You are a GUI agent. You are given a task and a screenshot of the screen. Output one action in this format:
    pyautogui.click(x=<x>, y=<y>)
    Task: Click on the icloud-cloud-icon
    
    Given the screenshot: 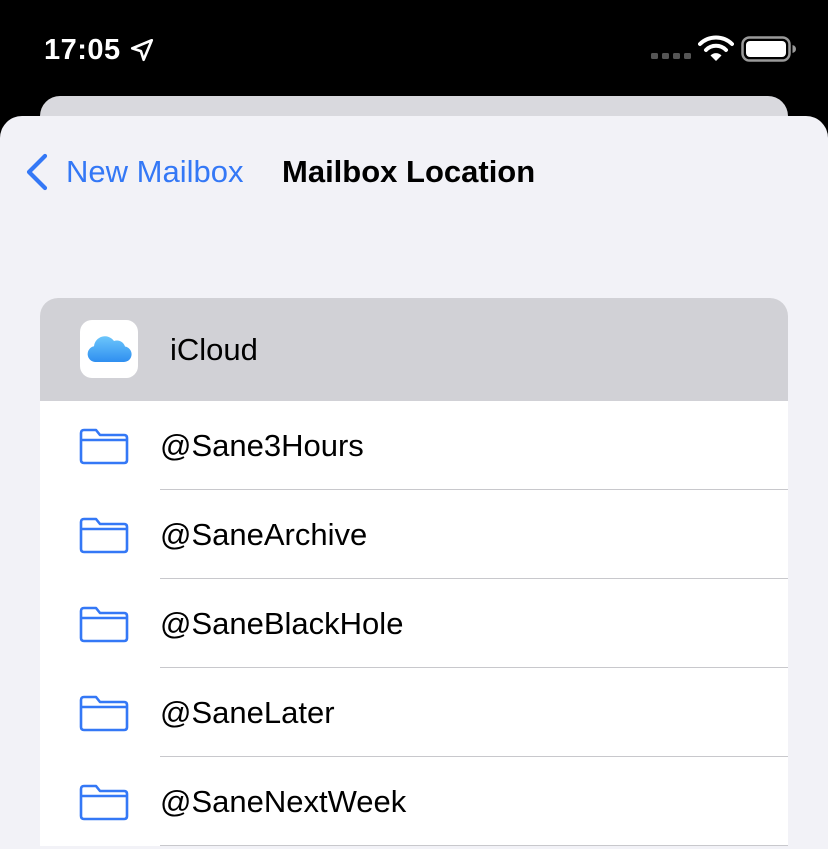 What is the action you would take?
    pyautogui.click(x=109, y=349)
    